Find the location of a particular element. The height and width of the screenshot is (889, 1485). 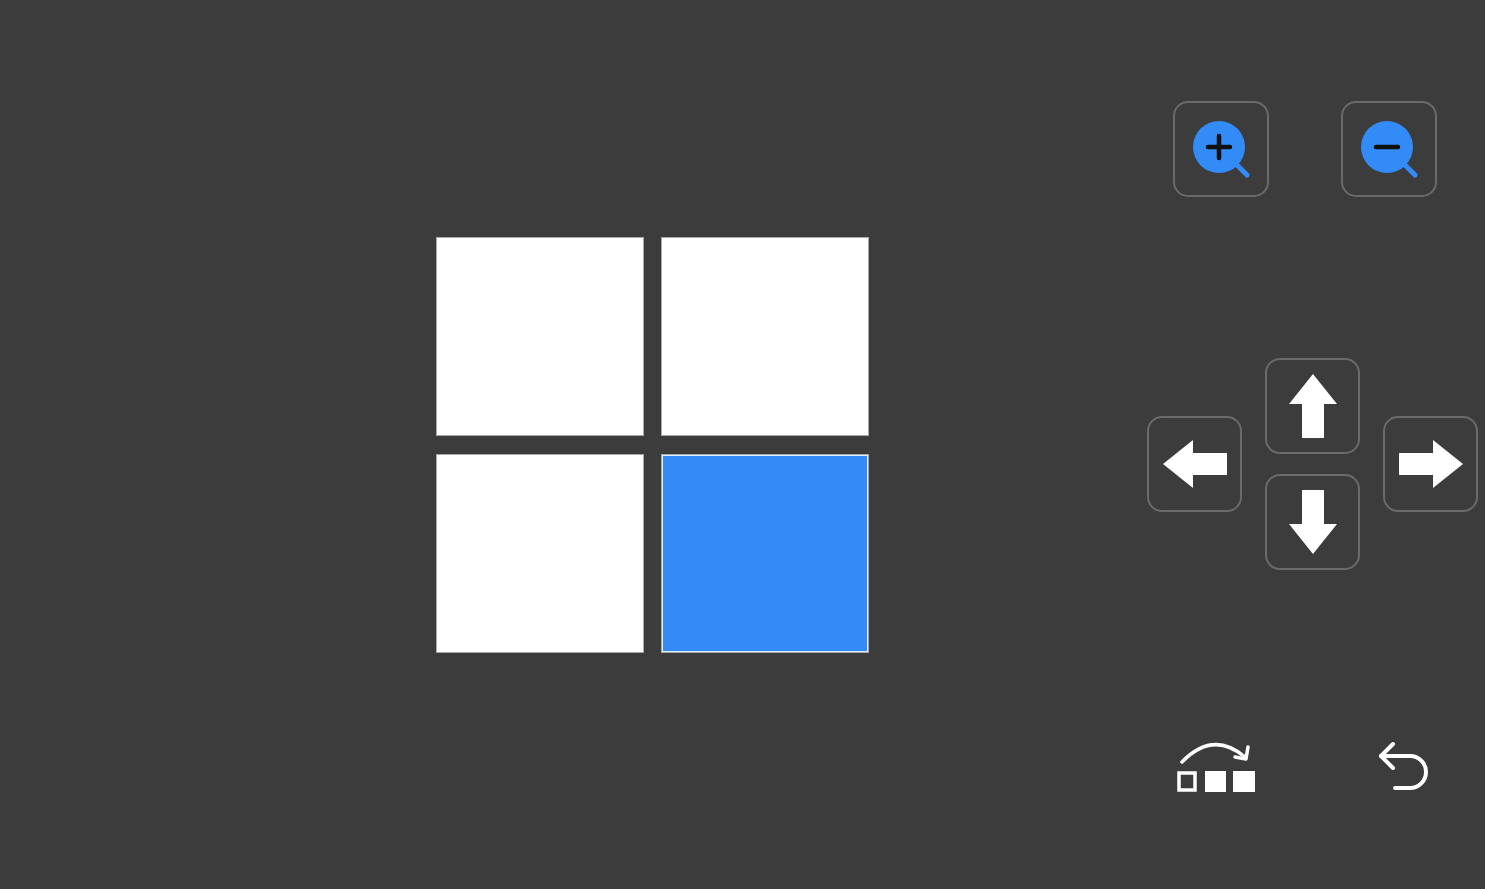

arrow-right-icon is located at coordinates (1430, 464).